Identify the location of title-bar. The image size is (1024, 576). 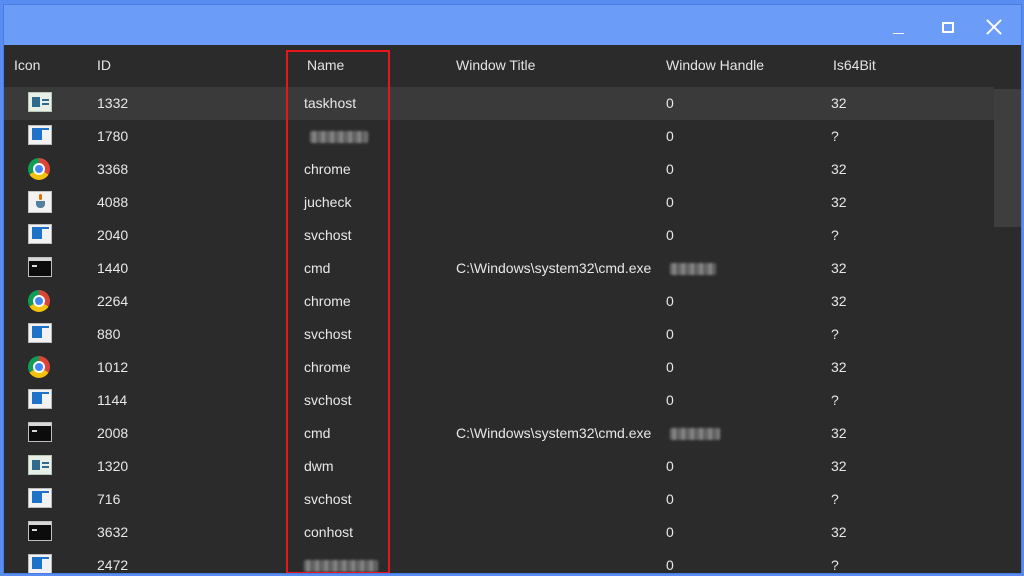
(512, 25).